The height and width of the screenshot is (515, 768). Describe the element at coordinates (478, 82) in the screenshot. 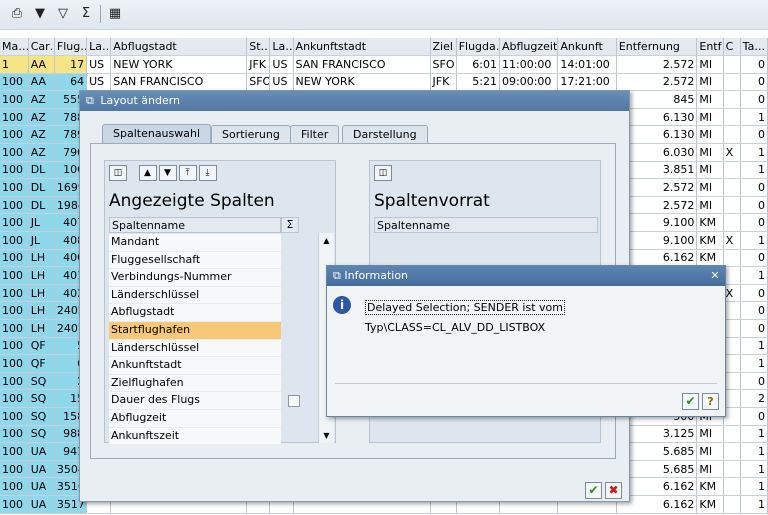

I see `table-cell: 5:21` at that location.